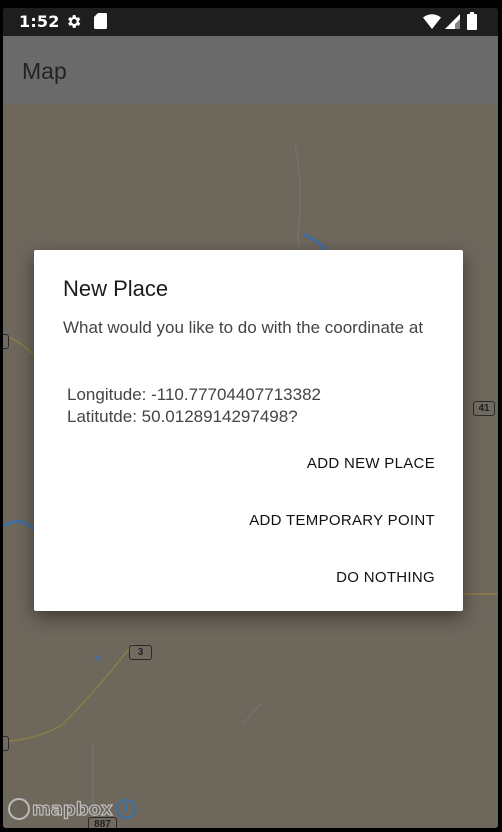 This screenshot has width=502, height=832. Describe the element at coordinates (342, 520) in the screenshot. I see `add-temporary-point-button: ADD TEMPORARY POINT` at that location.